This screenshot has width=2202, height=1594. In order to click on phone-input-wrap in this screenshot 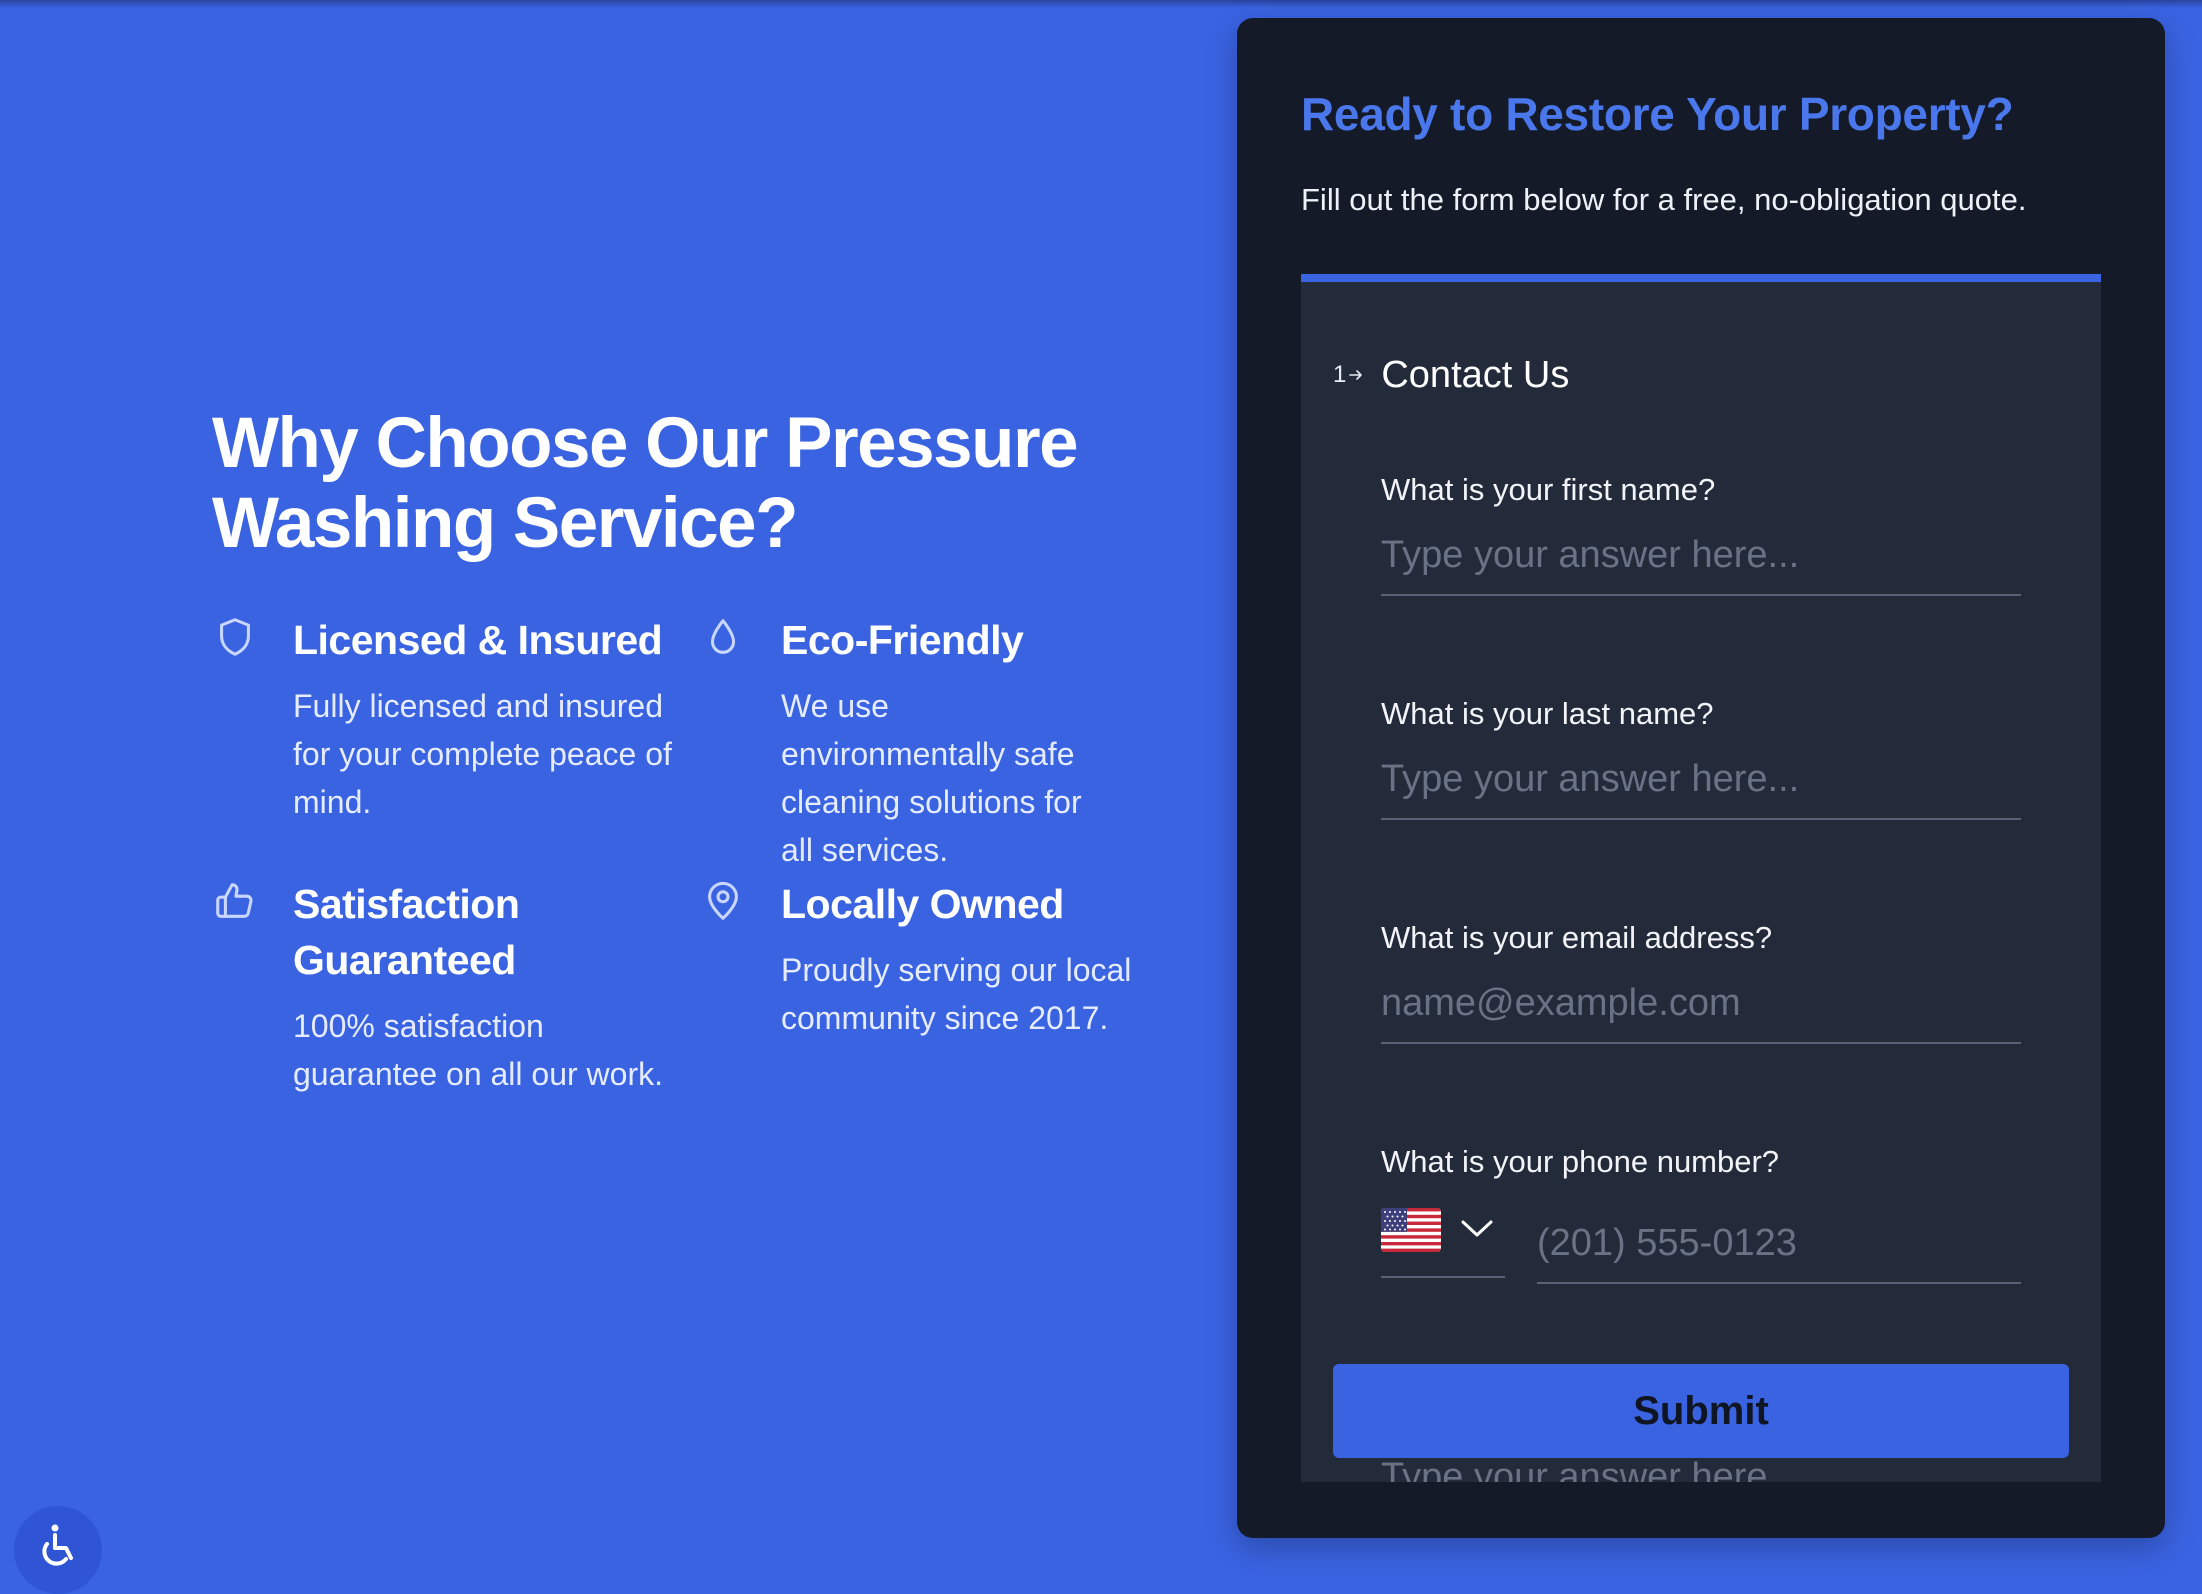, I will do `click(1779, 1244)`.